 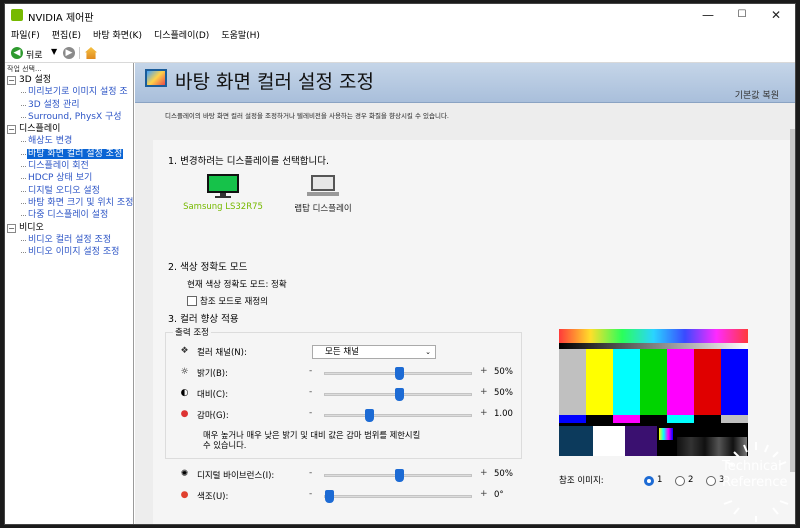 I want to click on brightness-slider, so click(x=398, y=373).